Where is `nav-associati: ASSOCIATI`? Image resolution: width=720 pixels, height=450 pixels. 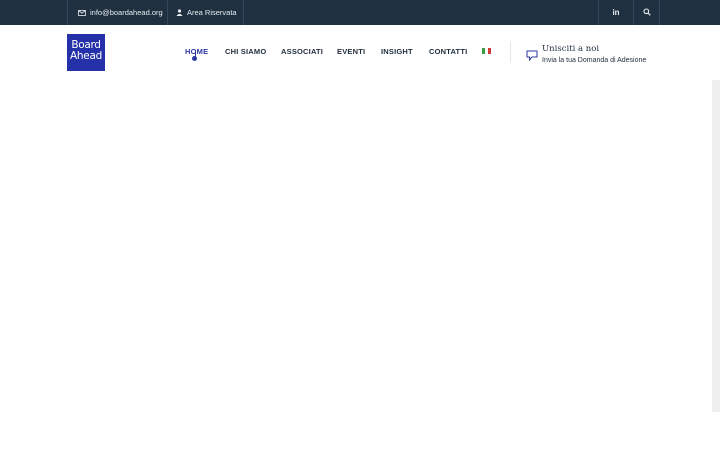
nav-associati: ASSOCIATI is located at coordinates (302, 51).